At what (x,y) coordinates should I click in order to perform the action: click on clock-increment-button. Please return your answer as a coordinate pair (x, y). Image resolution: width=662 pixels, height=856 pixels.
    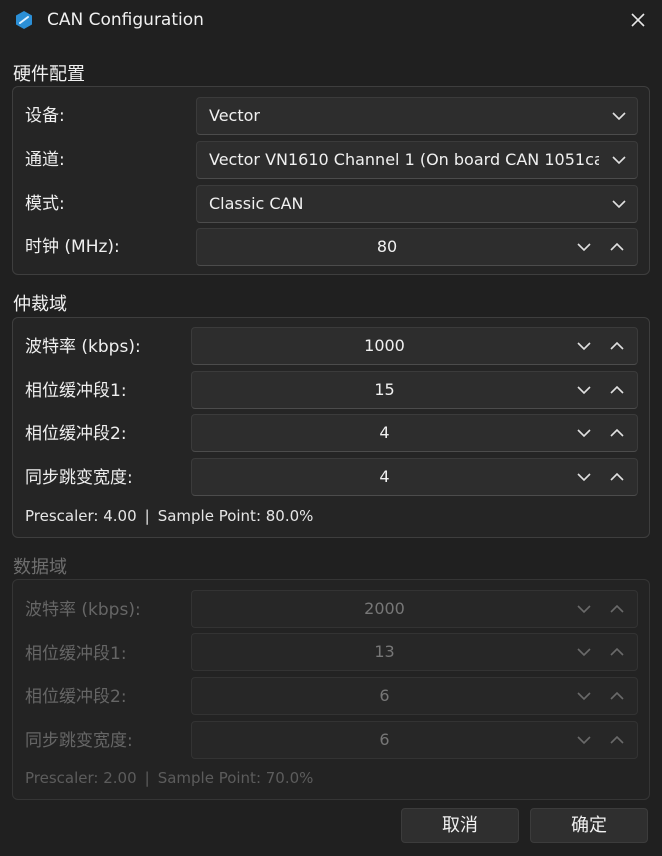
    Looking at the image, I should click on (617, 247).